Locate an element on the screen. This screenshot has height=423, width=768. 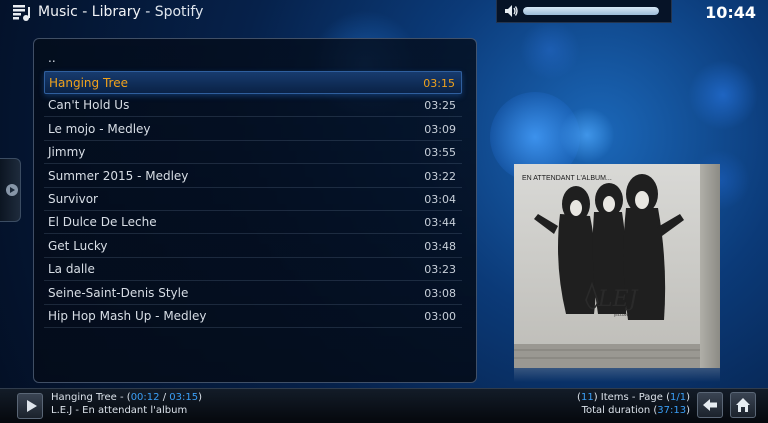
chevron-right-icon is located at coordinates (12, 190).